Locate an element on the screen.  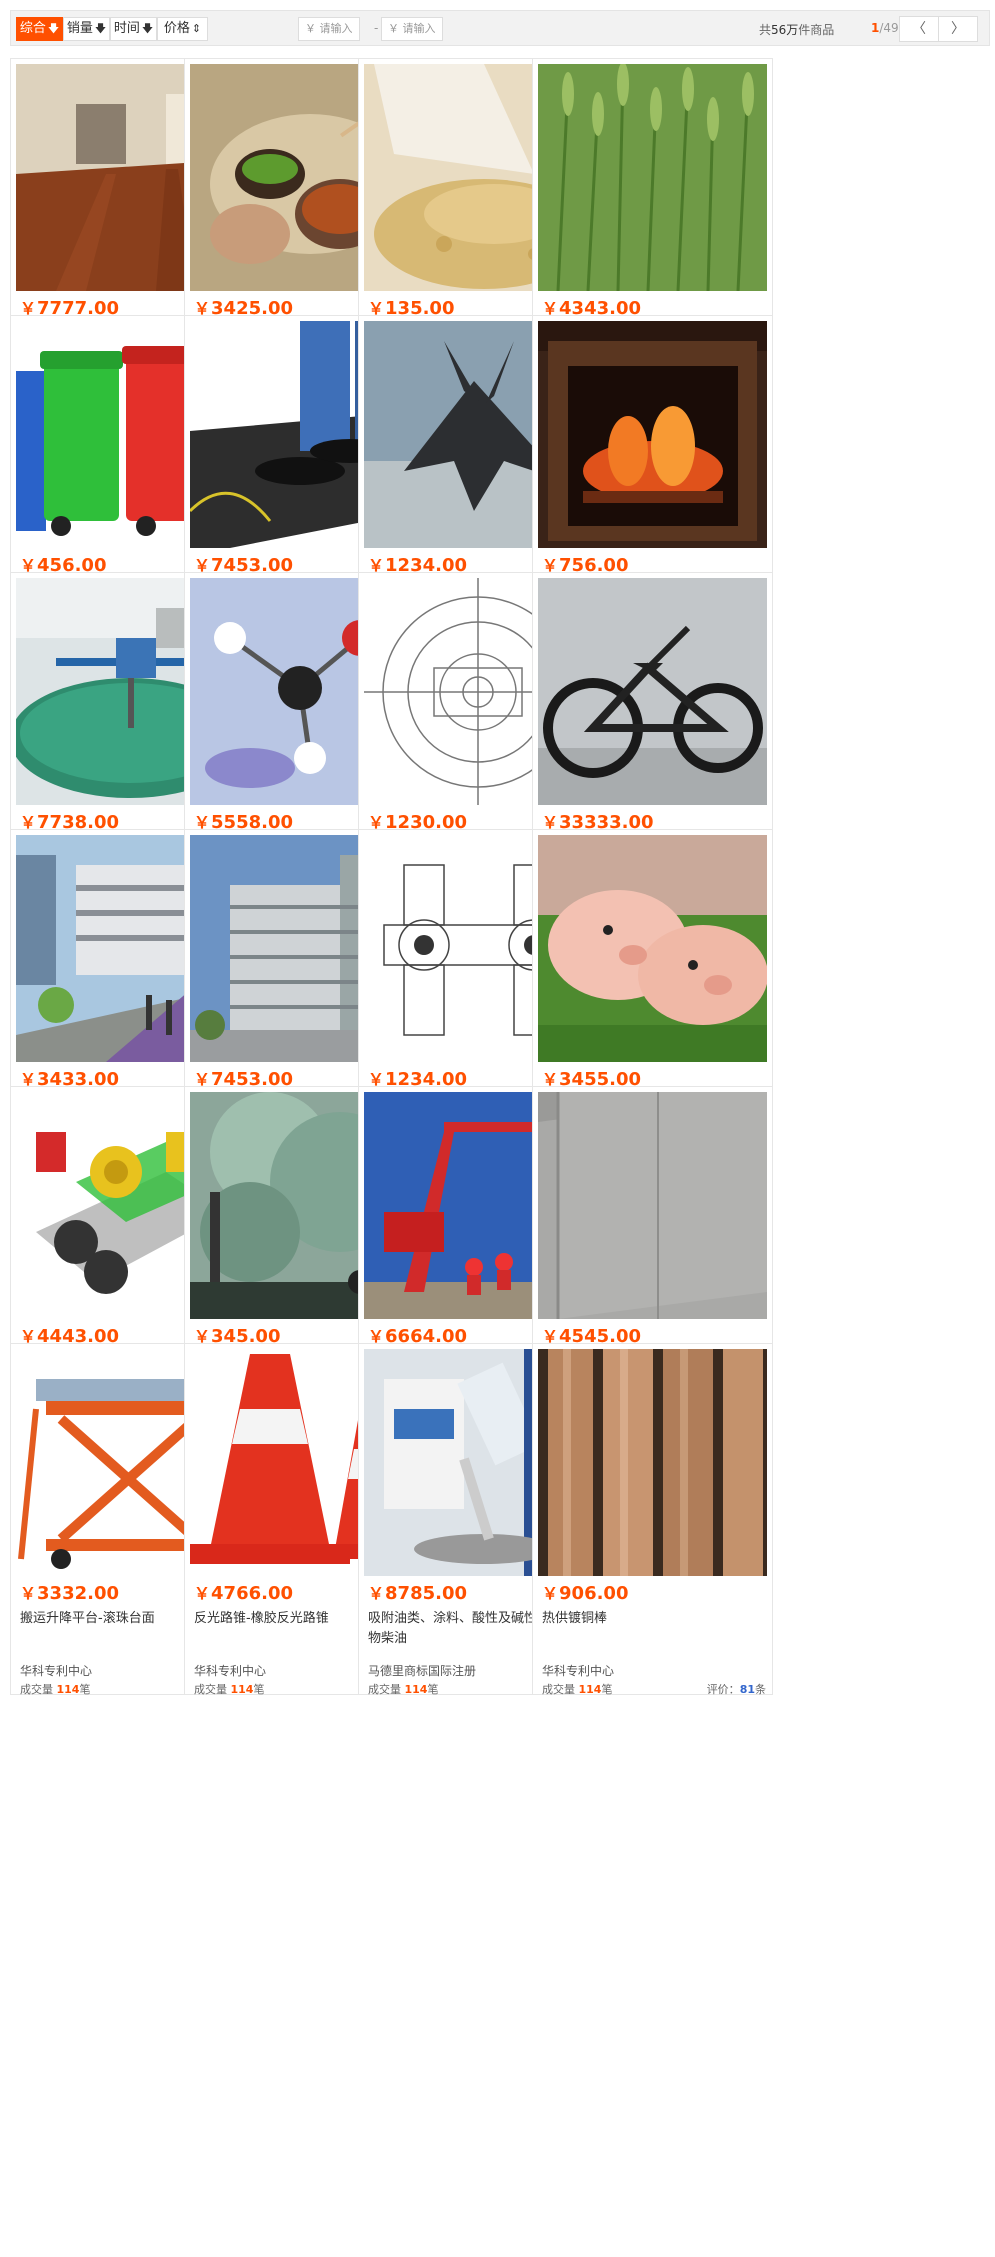
product-price: ￥4766.00 is located at coordinates (243, 1594).